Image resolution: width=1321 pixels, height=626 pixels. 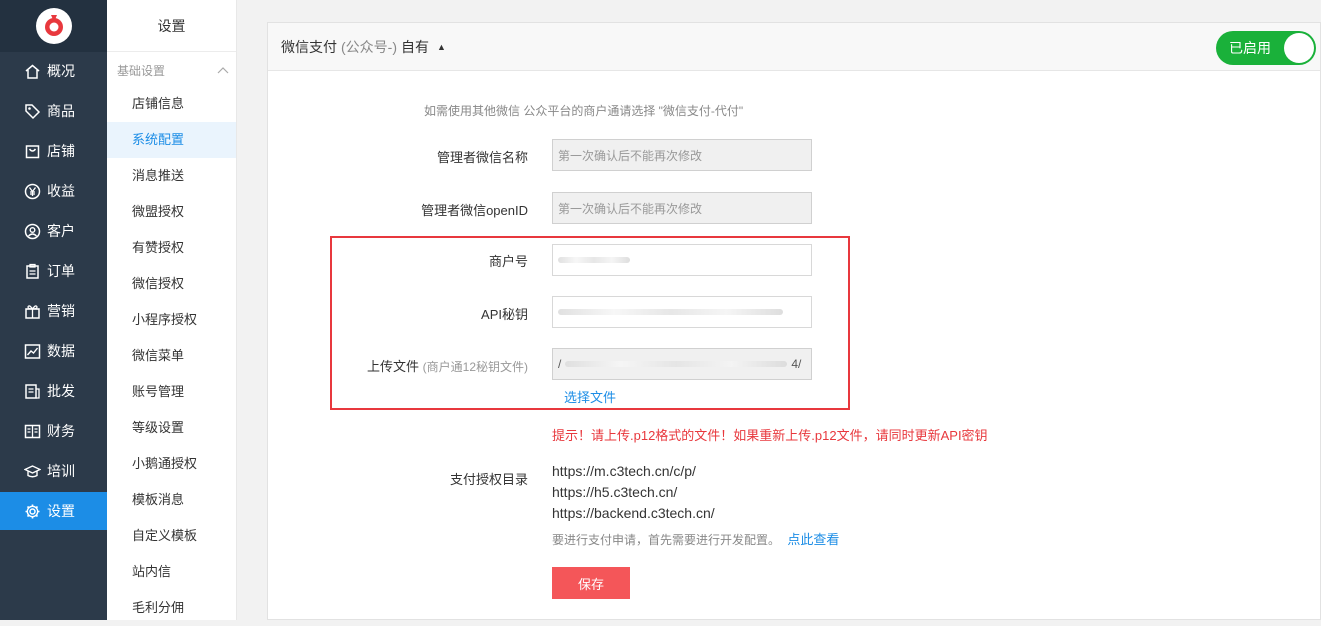 I want to click on subnav-item-11: 模板消息, so click(x=171, y=500).